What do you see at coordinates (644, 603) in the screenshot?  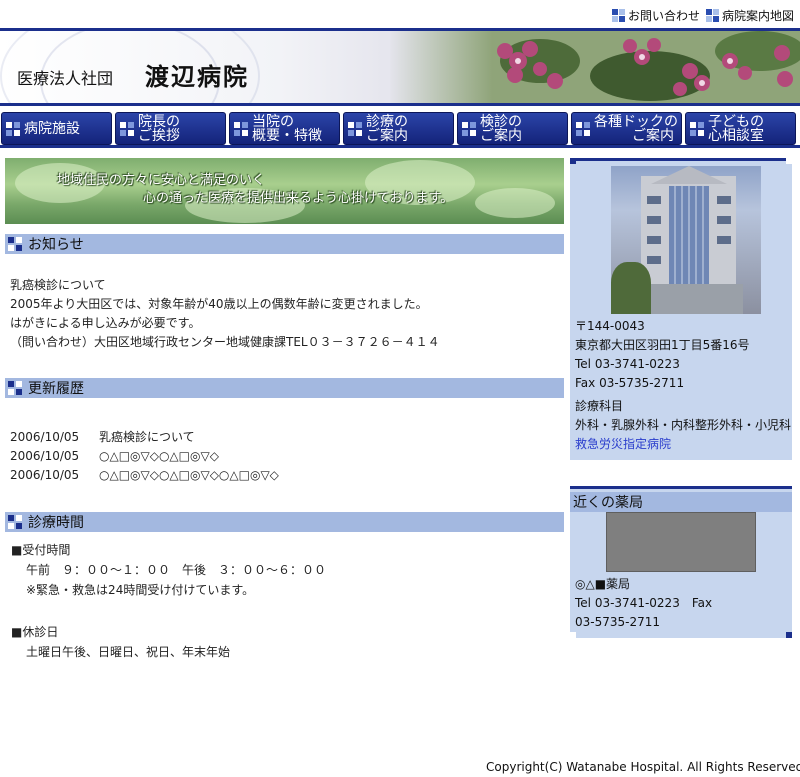 I see `pharmacy-tel-fax: Tel 03-3741-0223 Fax` at bounding box center [644, 603].